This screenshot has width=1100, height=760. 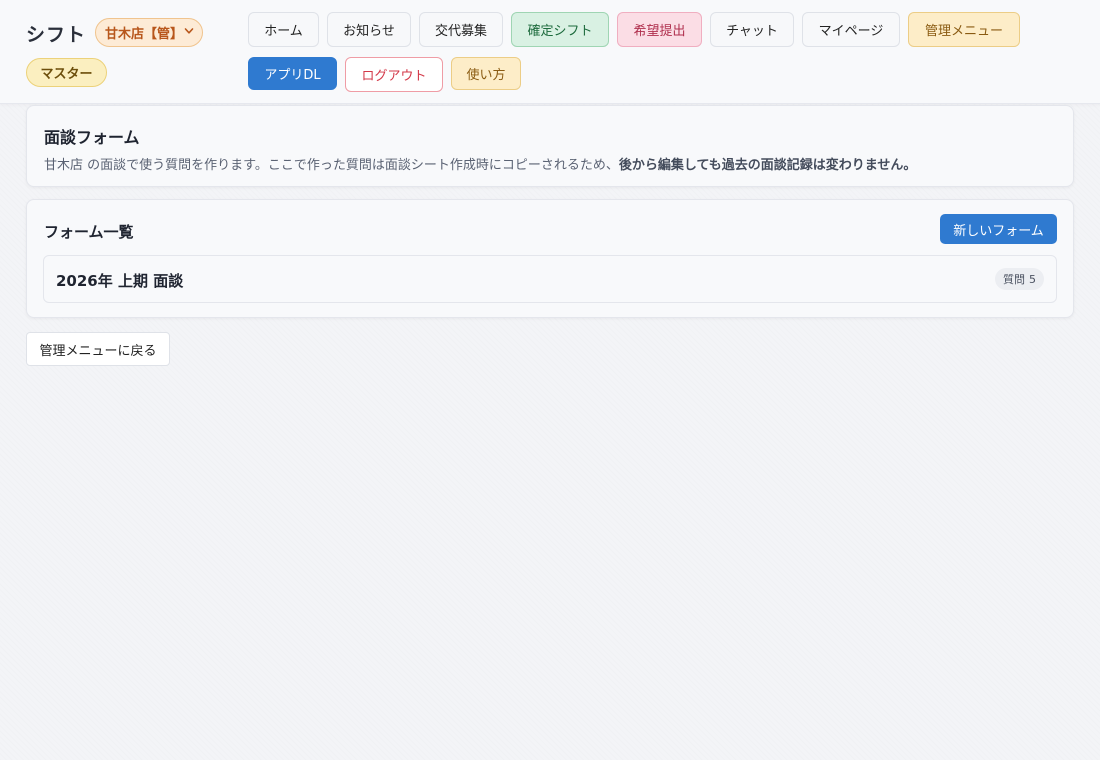 What do you see at coordinates (92, 137) in the screenshot?
I see `page-title: 面談フォーム` at bounding box center [92, 137].